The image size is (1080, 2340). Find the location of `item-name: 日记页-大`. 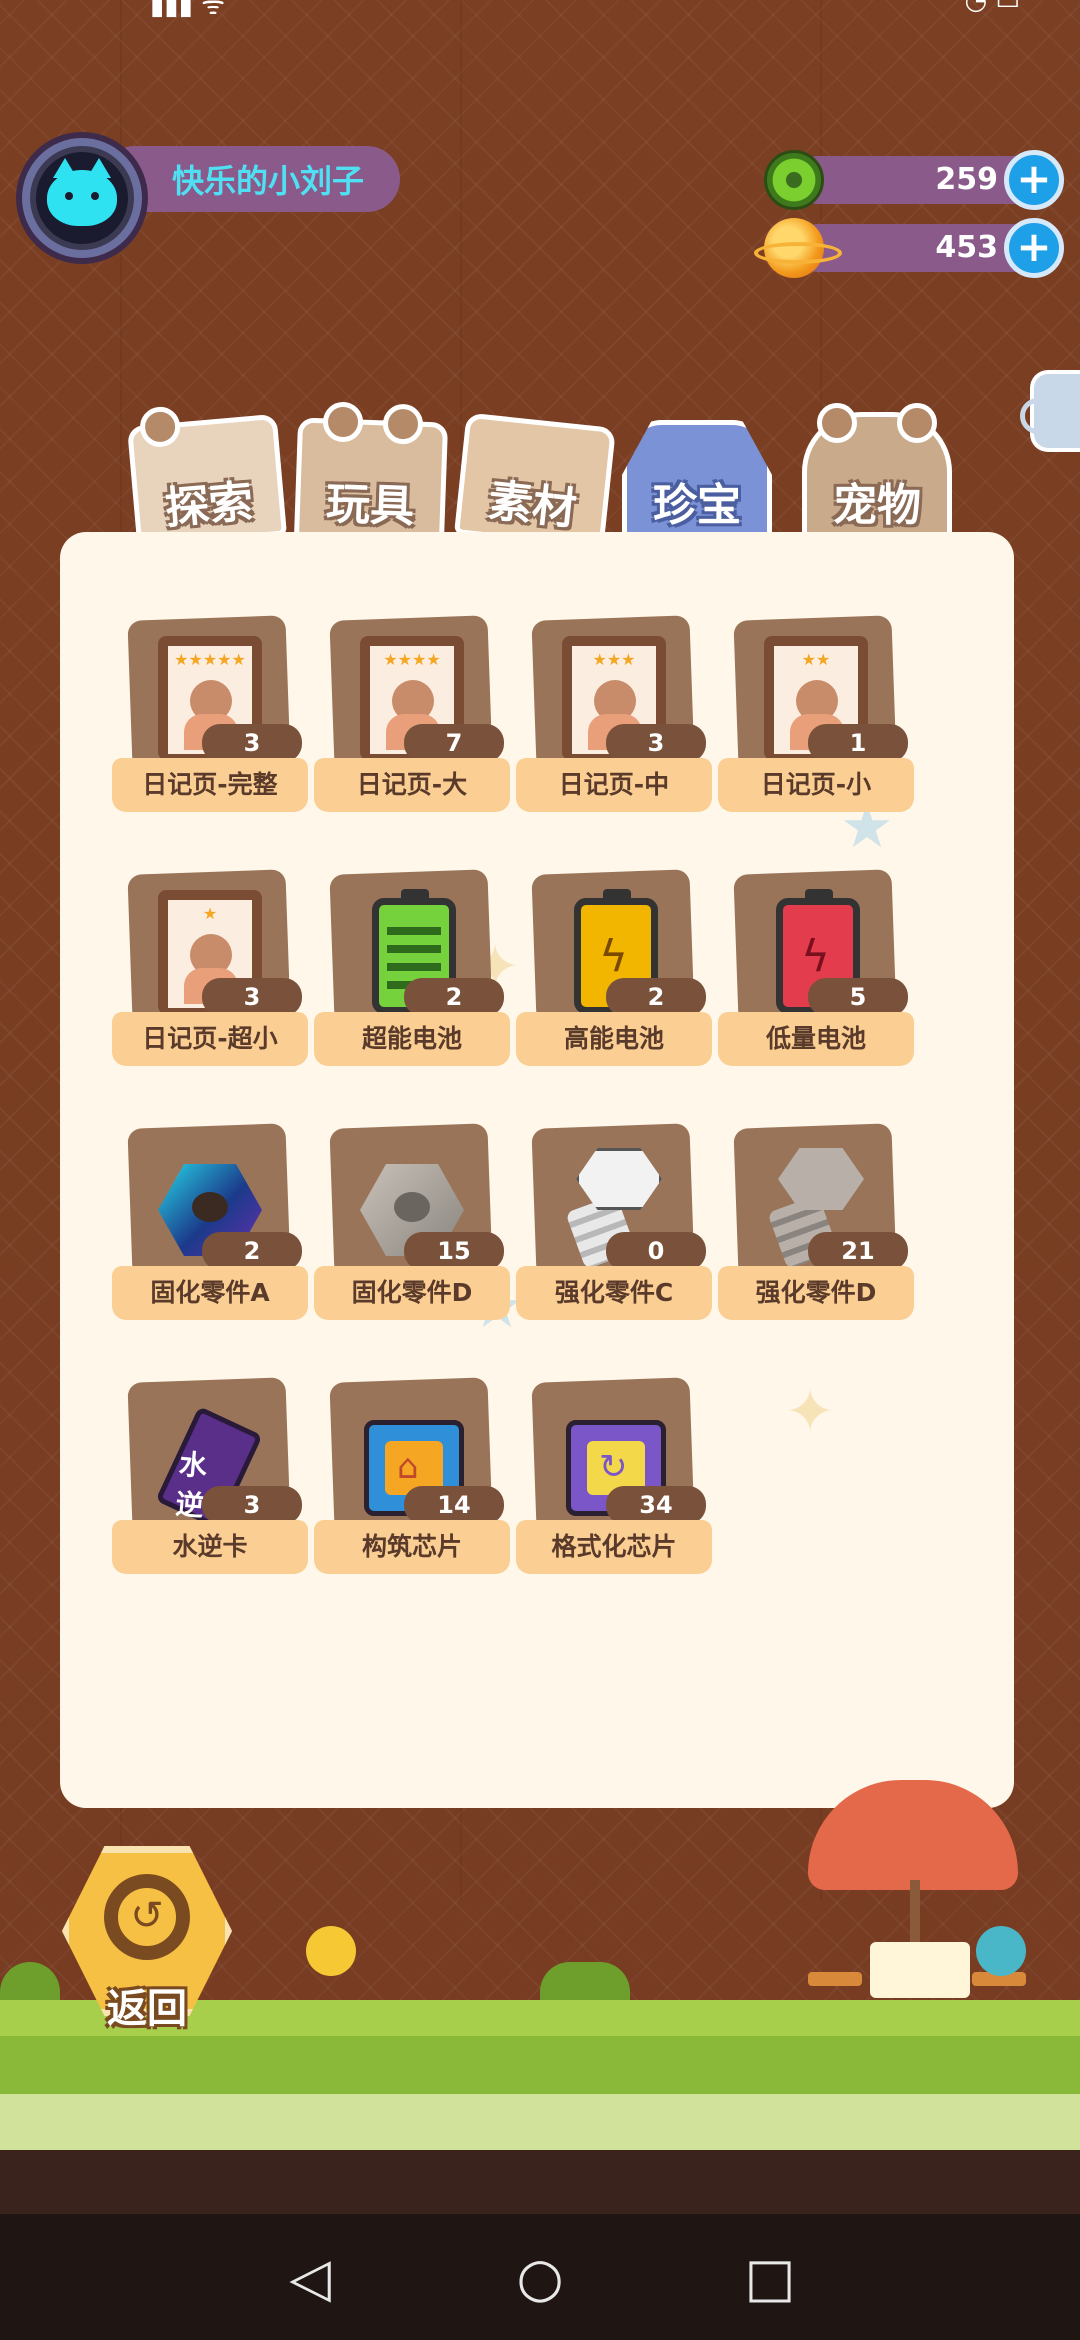

item-name: 日记页-大 is located at coordinates (412, 785).